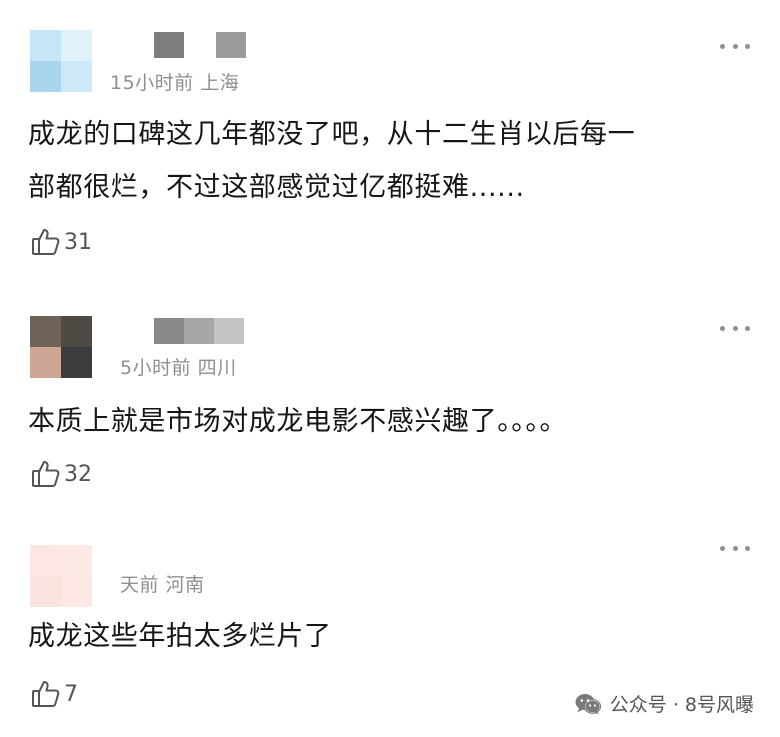 The image size is (780, 737). I want to click on comment-text-line: 成龙这些年拍太多烂片了, so click(180, 636).